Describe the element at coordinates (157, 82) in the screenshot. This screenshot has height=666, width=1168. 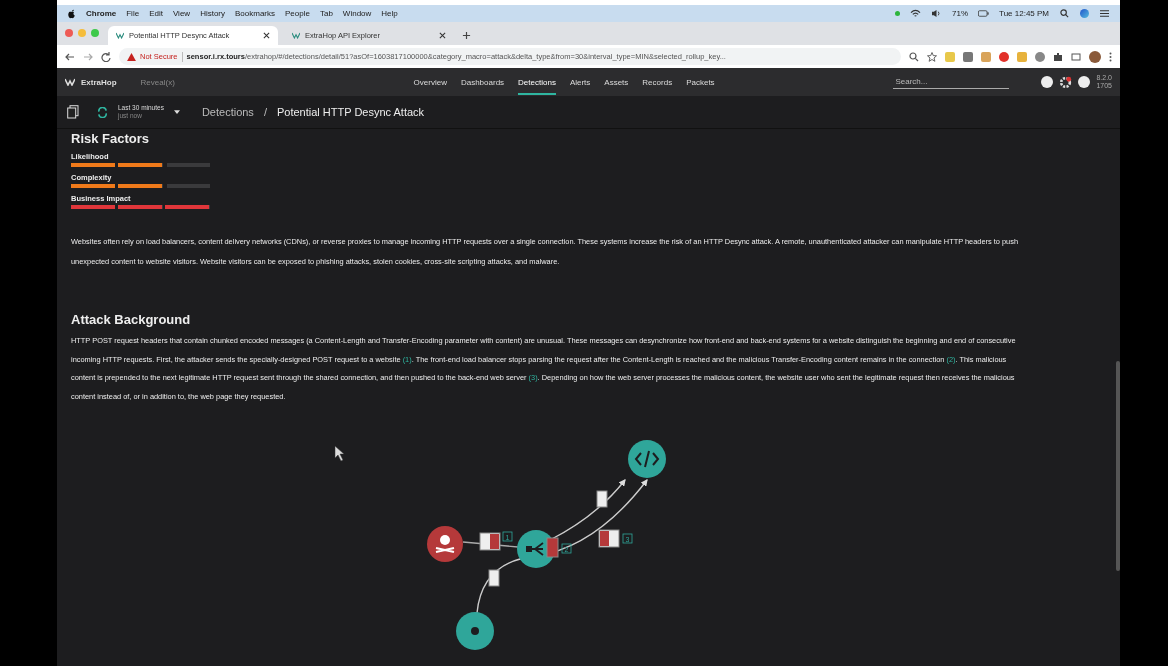
I see `product-name: Reveal(x)` at that location.